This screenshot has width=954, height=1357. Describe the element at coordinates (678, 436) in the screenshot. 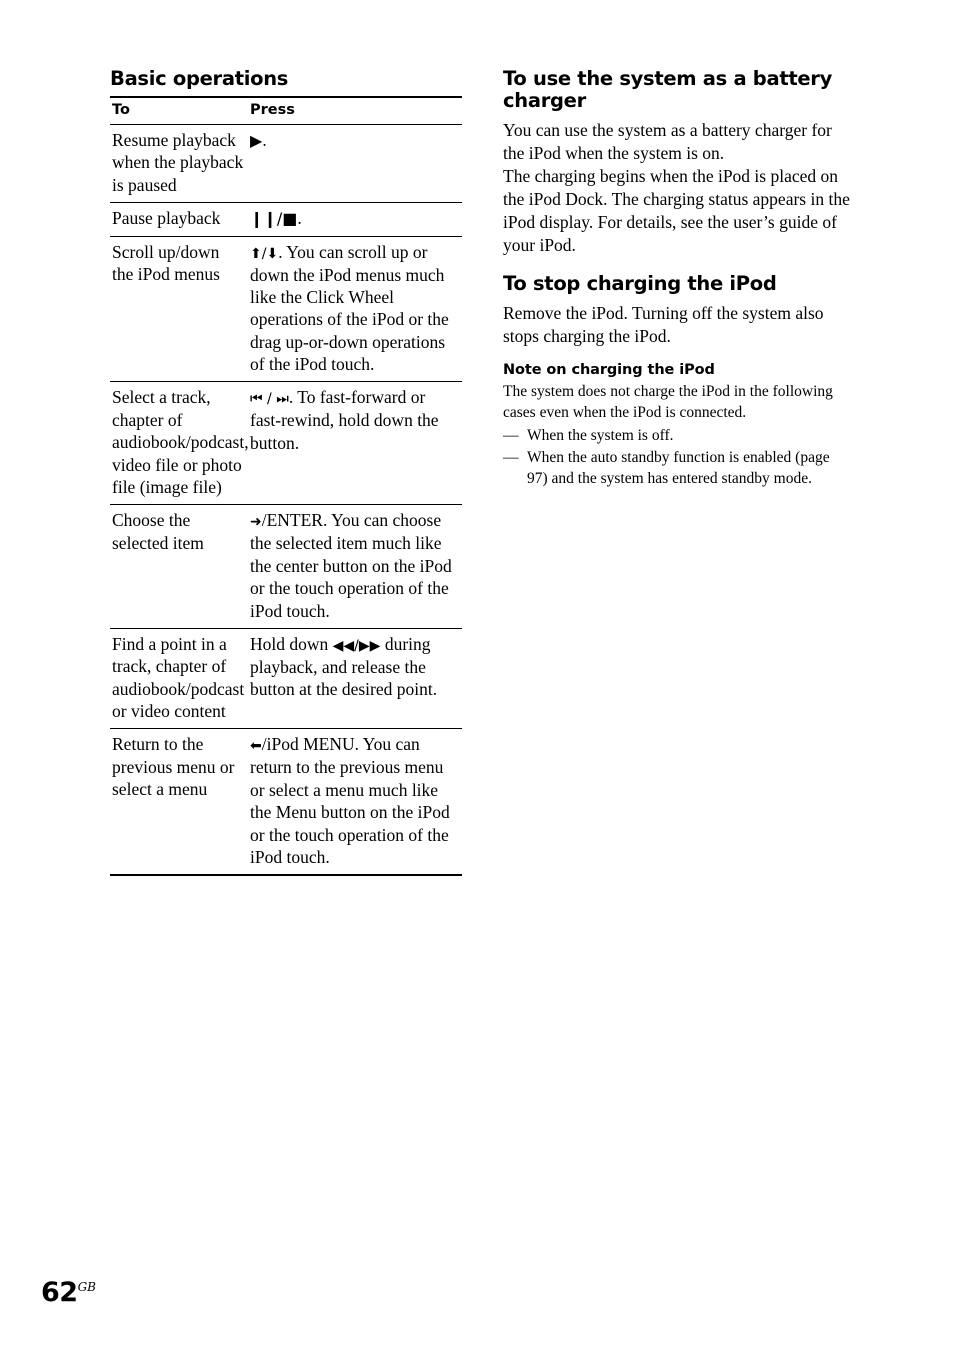

I see `list-item: — When the system is off.` at that location.